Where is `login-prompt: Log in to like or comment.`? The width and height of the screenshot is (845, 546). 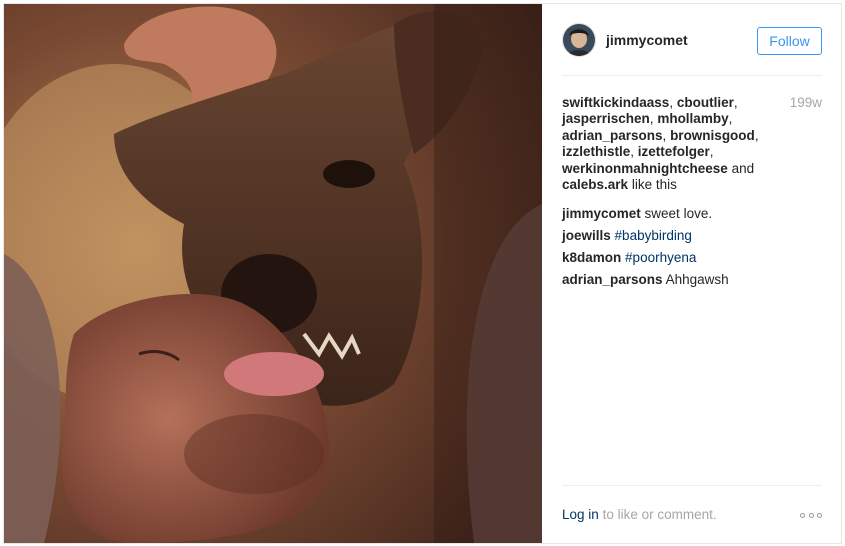
login-prompt: Log in to like or comment. is located at coordinates (639, 514).